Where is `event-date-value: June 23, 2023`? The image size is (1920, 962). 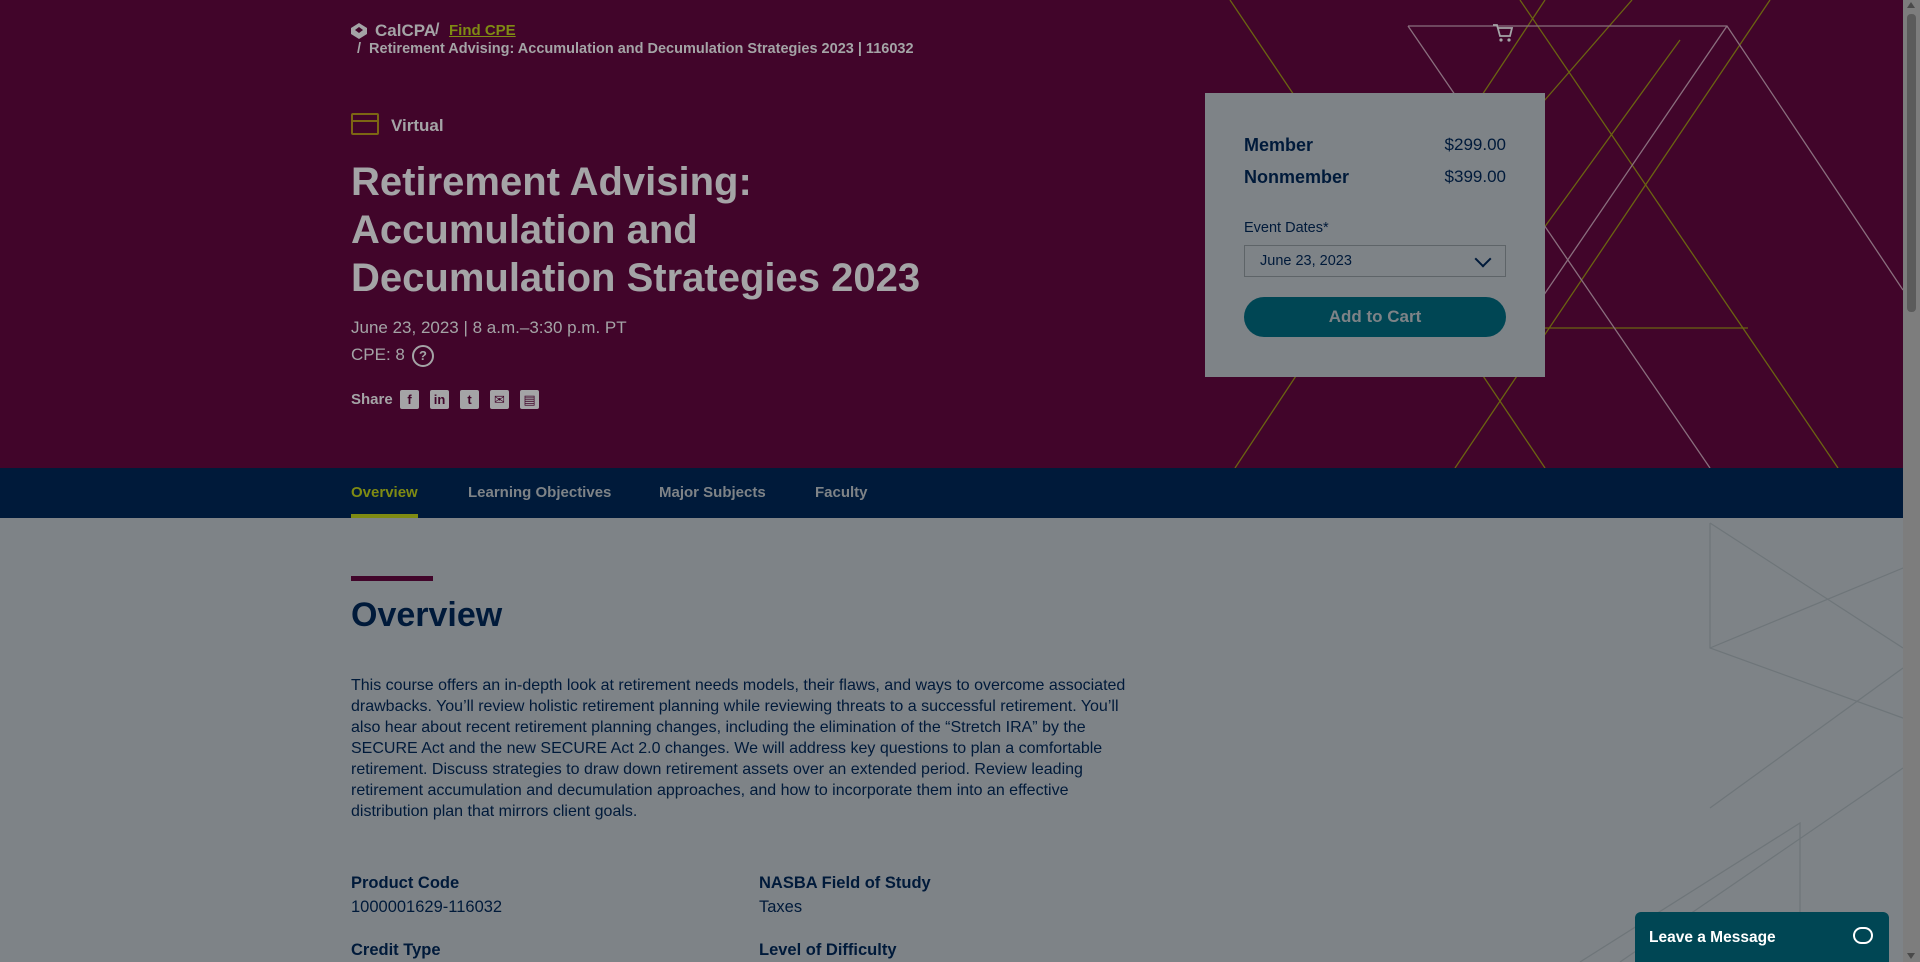
event-date-value: June 23, 2023 is located at coordinates (1306, 261).